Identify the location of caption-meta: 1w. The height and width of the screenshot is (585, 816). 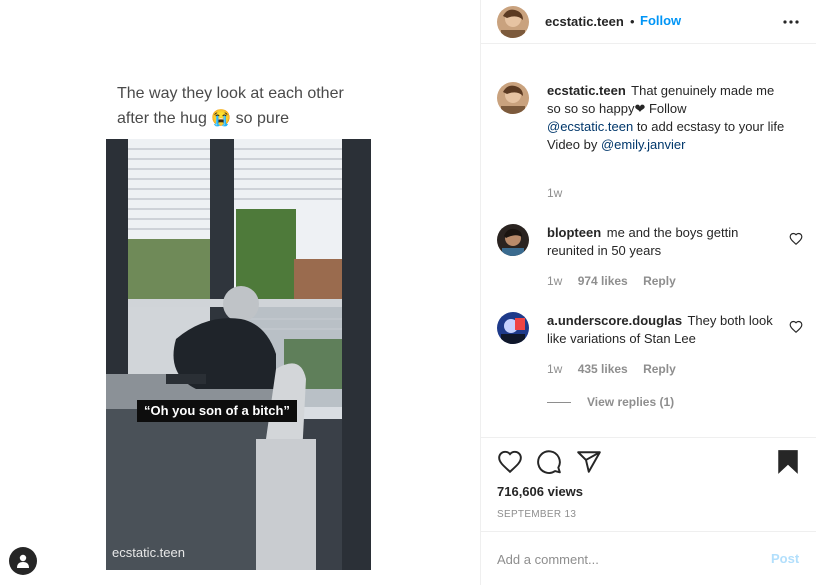
(560, 193).